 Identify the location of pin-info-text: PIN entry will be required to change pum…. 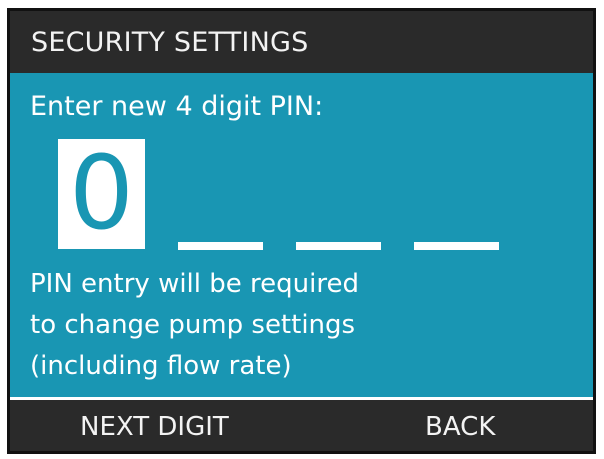
(194, 325).